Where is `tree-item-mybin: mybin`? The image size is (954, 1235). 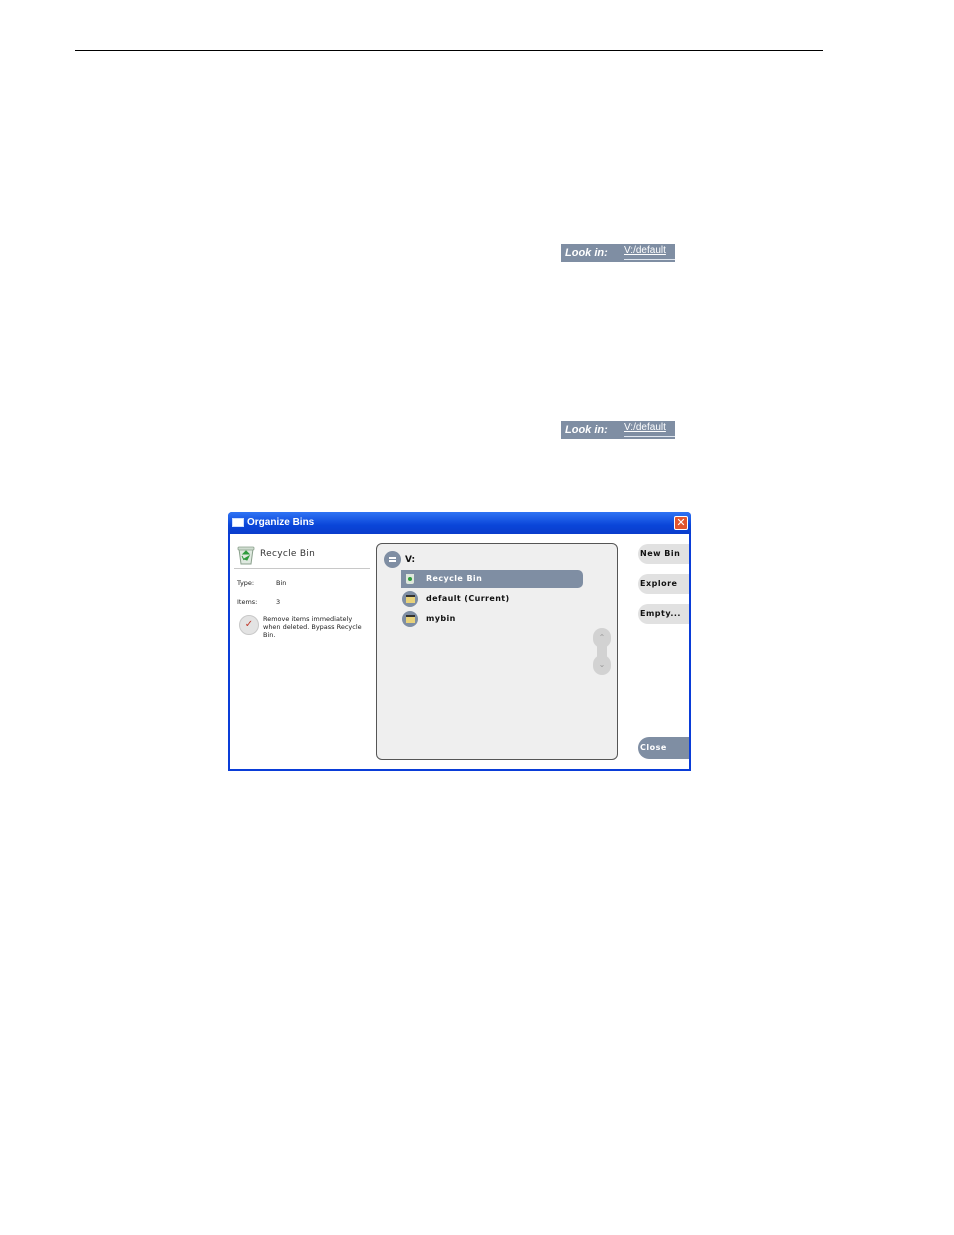
tree-item-mybin: mybin is located at coordinates (492, 619).